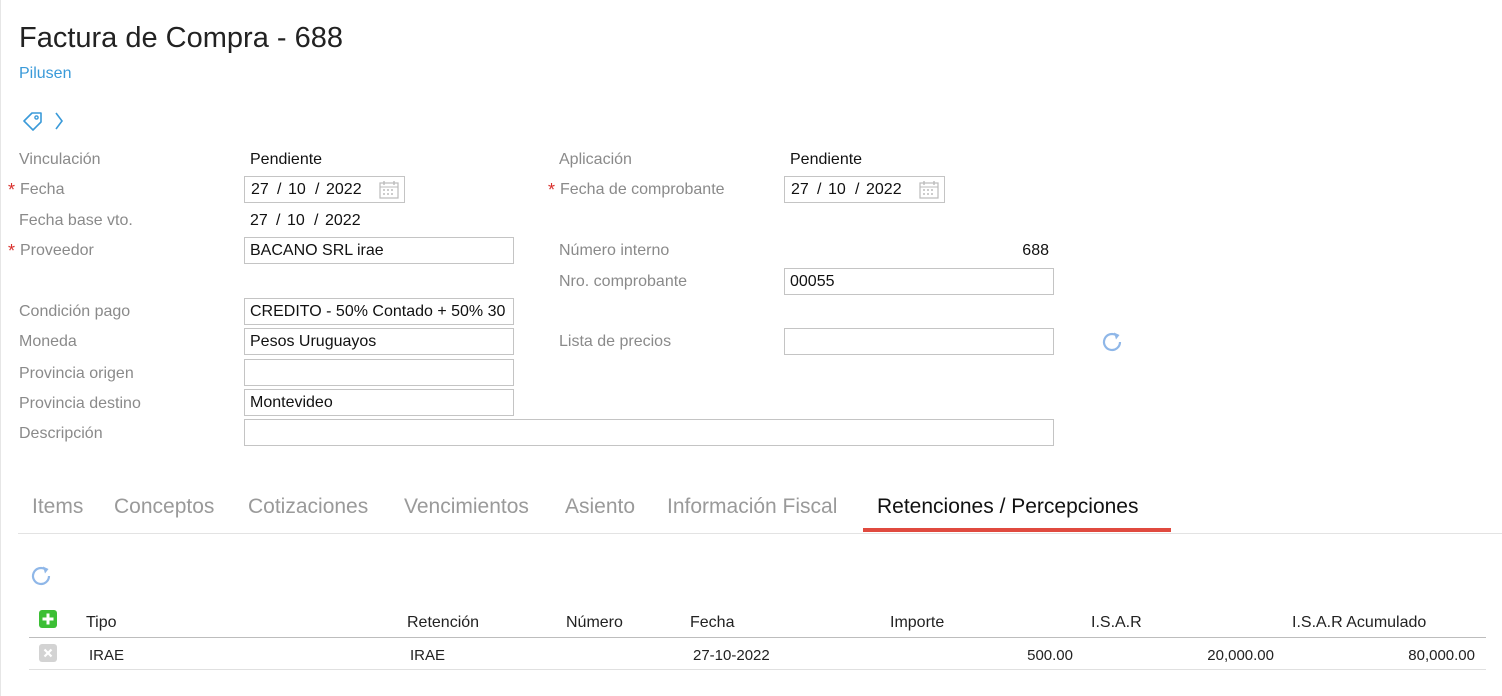 This screenshot has width=1502, height=696. Describe the element at coordinates (1050, 655) in the screenshot. I see `cell-importe: 500.00` at that location.